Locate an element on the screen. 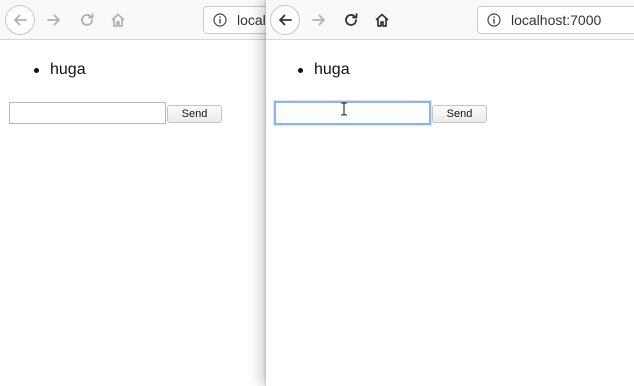 The image size is (634, 386). url-text: localhost:7000 is located at coordinates (556, 20).